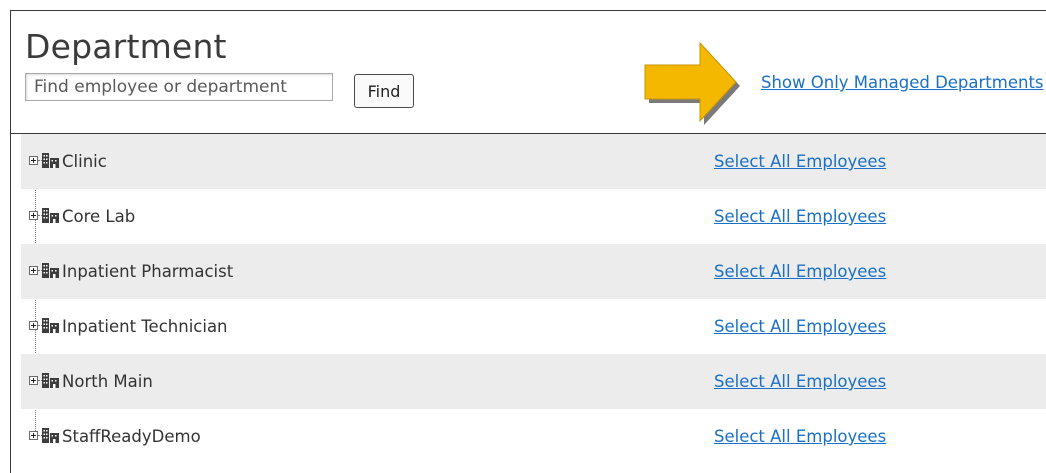  I want to click on arrow-icon, so click(692, 83).